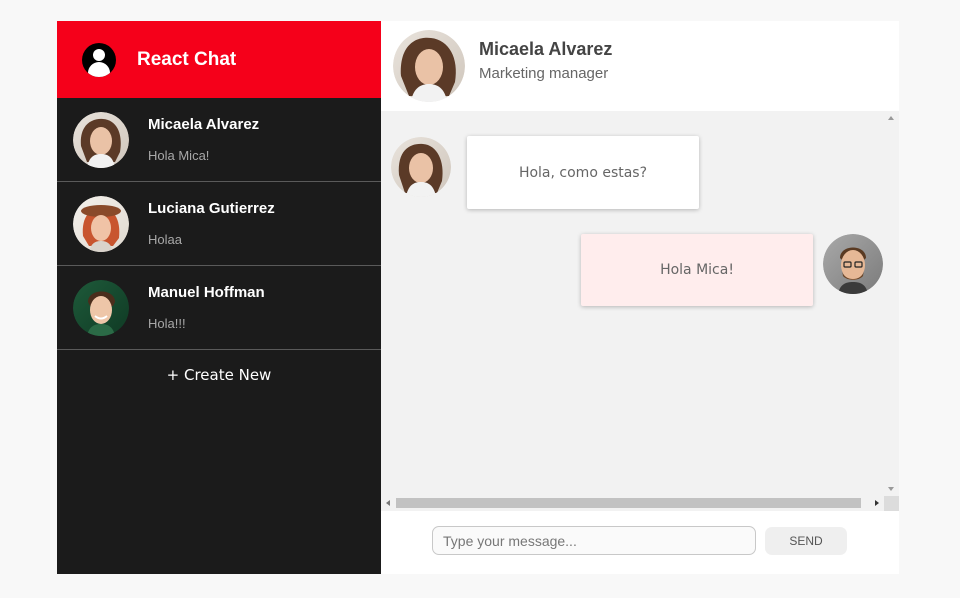 Image resolution: width=960 pixels, height=598 pixels. Describe the element at coordinates (206, 292) in the screenshot. I see `conversation-name: Manuel Hoffman` at that location.